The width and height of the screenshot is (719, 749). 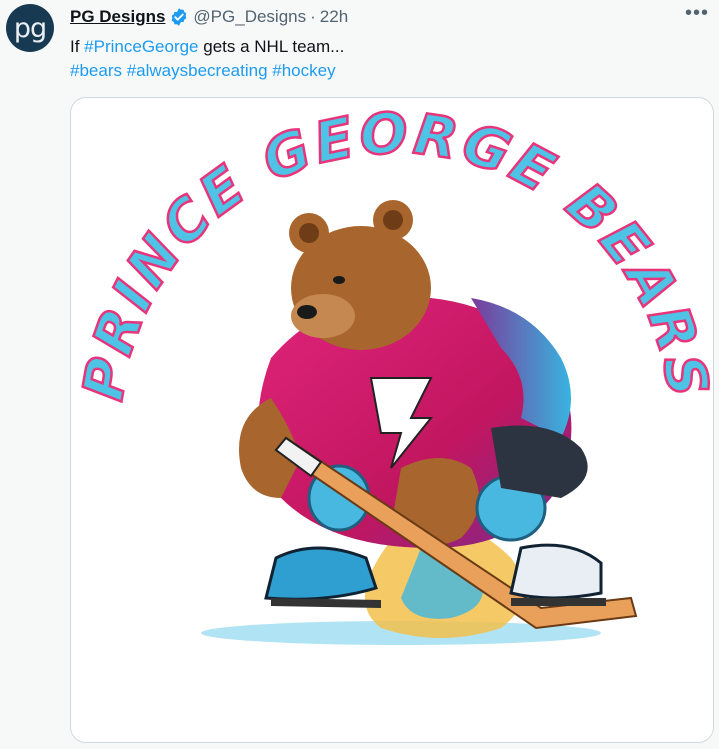 What do you see at coordinates (326, 603) in the screenshot?
I see `skate-blade-left` at bounding box center [326, 603].